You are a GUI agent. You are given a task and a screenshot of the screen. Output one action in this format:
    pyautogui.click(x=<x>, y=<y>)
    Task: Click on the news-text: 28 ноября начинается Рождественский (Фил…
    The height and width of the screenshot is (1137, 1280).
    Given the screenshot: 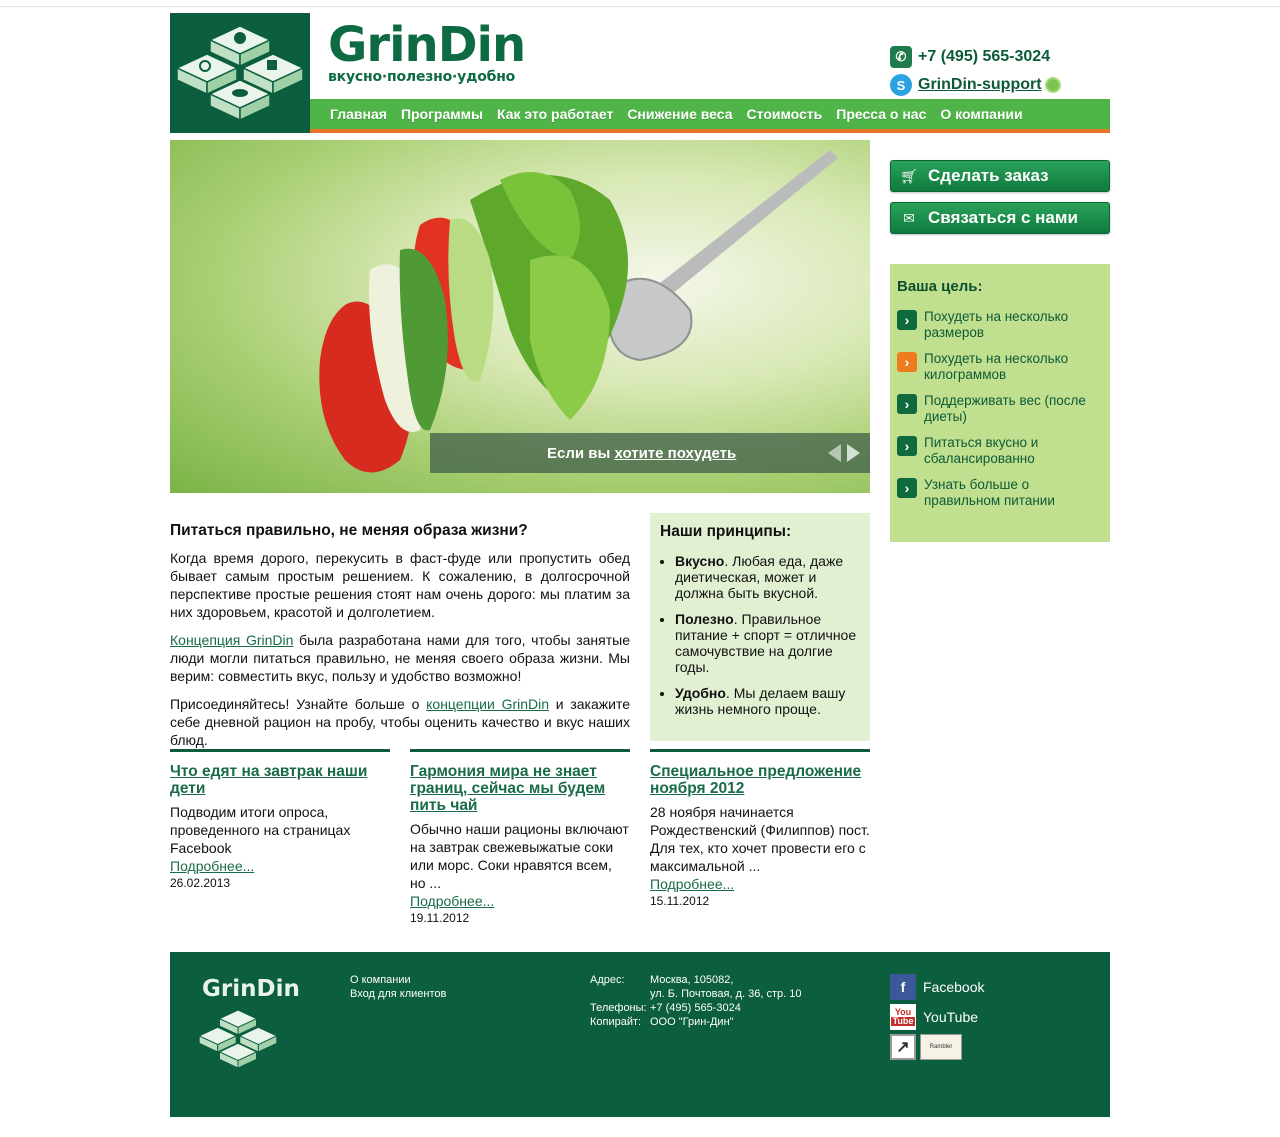 What is the action you would take?
    pyautogui.click(x=760, y=839)
    